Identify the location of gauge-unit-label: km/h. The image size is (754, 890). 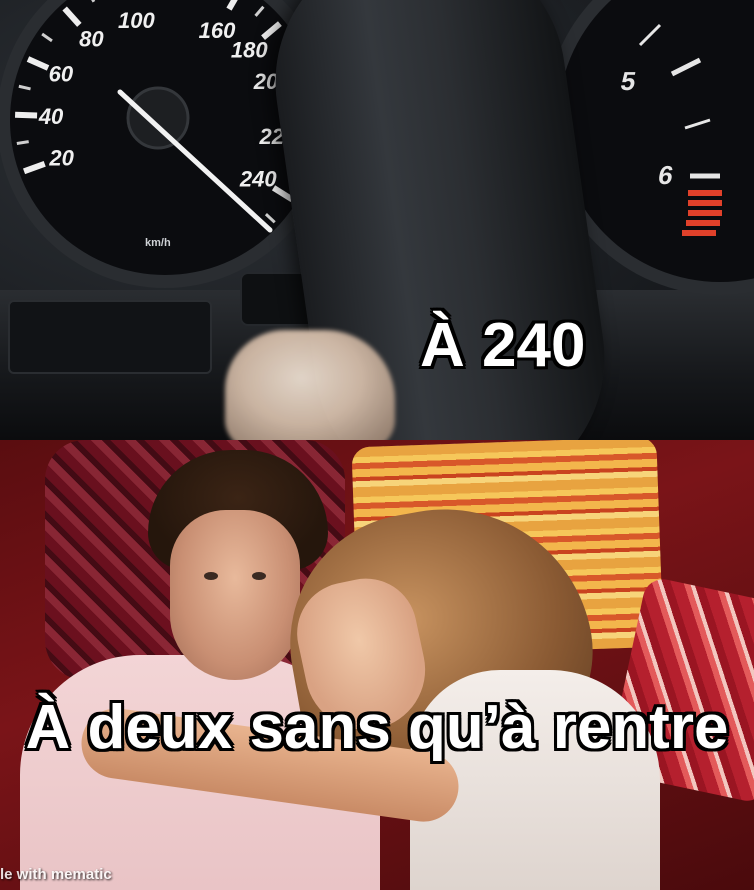
(158, 243).